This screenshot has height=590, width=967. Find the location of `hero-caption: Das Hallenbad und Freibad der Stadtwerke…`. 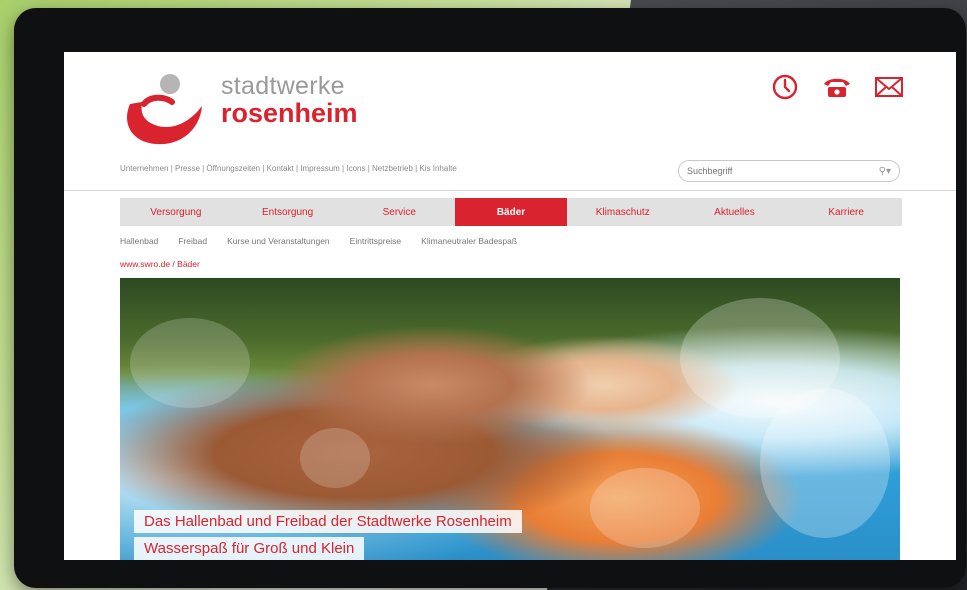

hero-caption: Das Hallenbad und Freibad der Stadtwerke… is located at coordinates (328, 535).